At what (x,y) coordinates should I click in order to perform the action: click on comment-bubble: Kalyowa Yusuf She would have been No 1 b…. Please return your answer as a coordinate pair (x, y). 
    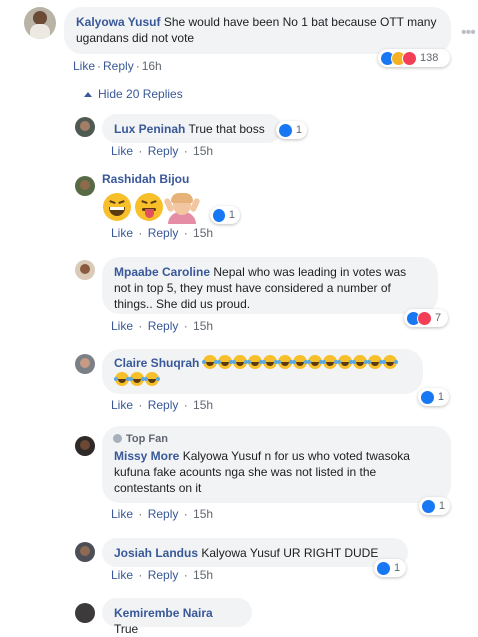
    Looking at the image, I should click on (257, 30).